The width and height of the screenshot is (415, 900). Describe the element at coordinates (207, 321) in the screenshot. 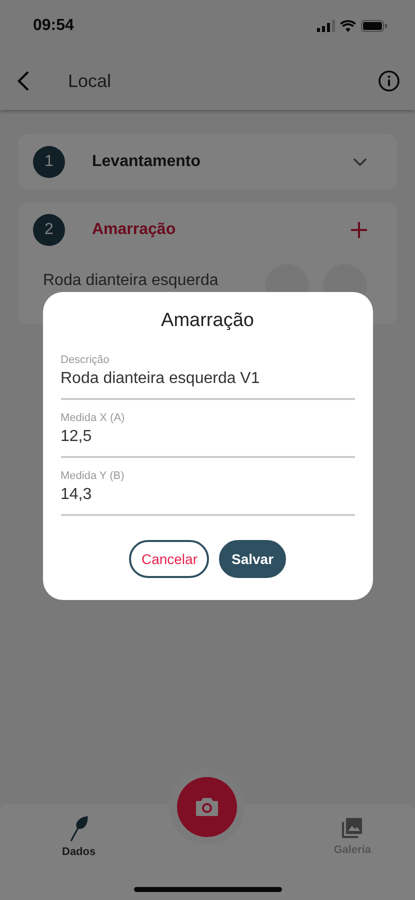

I see `dialog-title: Amarração` at that location.